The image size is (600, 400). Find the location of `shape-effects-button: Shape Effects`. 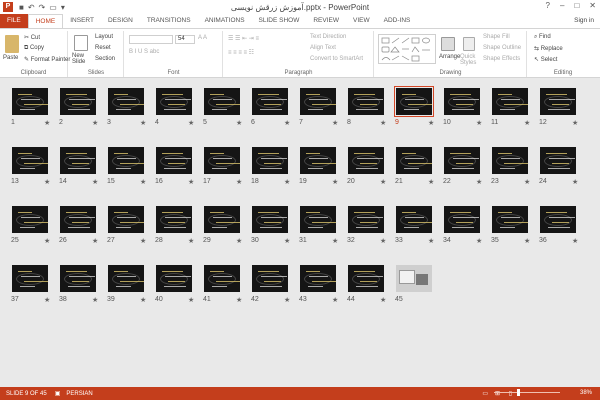

shape-effects-button: Shape Effects is located at coordinates (501, 59).